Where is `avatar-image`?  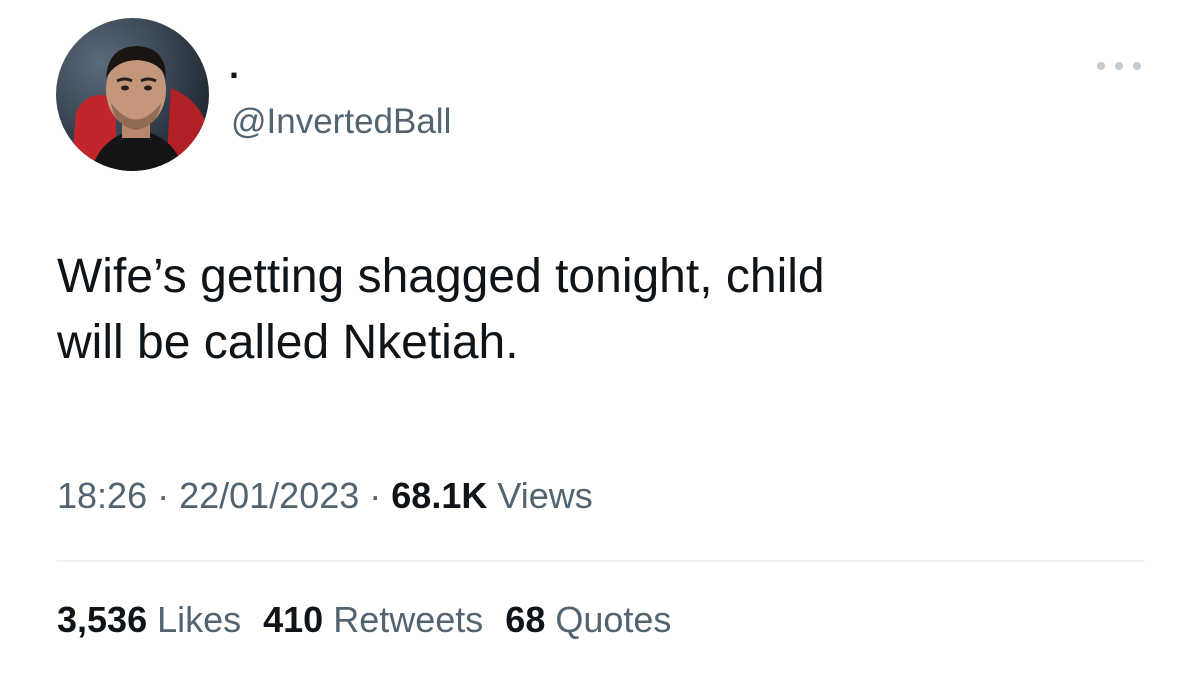
avatar-image is located at coordinates (132, 94).